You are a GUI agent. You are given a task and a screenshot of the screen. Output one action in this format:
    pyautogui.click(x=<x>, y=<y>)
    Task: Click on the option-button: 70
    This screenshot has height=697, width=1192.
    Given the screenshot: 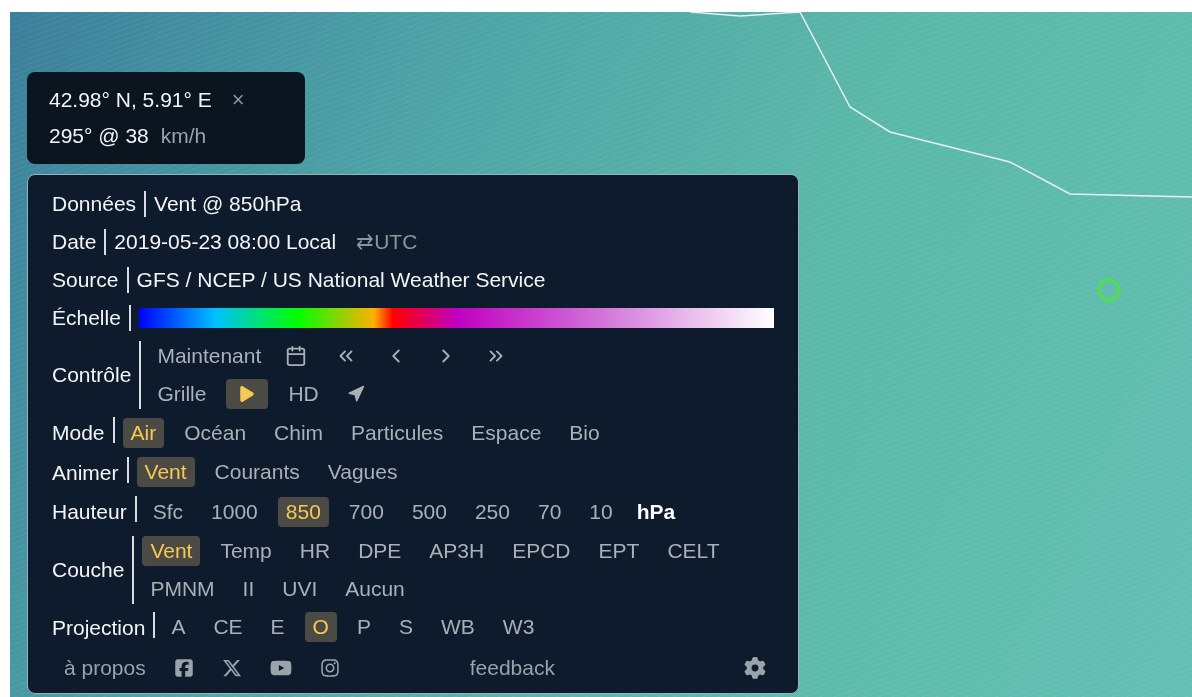 What is the action you would take?
    pyautogui.click(x=549, y=511)
    